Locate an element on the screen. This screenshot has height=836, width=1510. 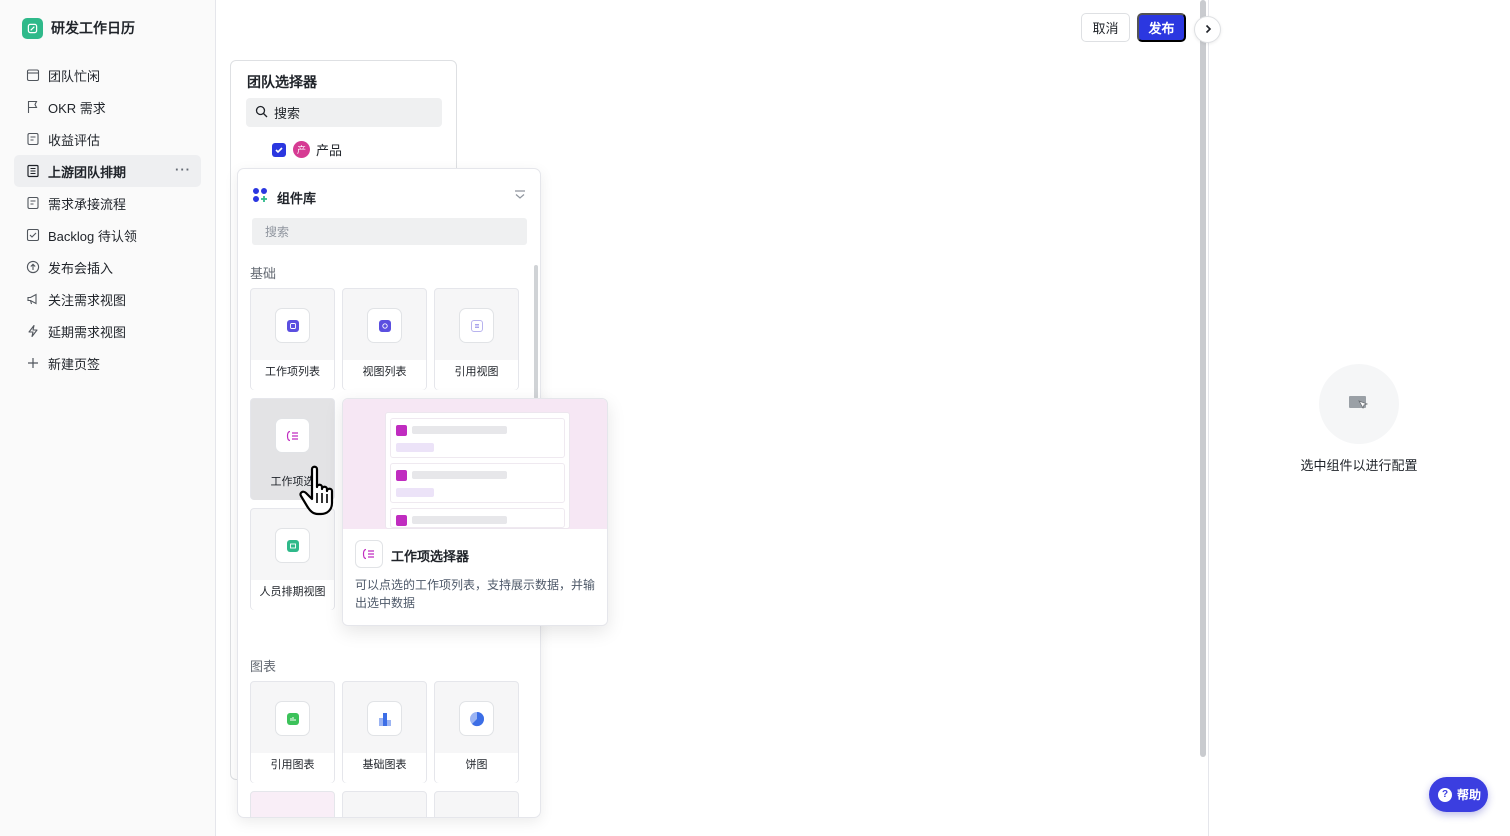
sidebar-item-requirement-flow: 需求承接流程 is located at coordinates (107, 203).